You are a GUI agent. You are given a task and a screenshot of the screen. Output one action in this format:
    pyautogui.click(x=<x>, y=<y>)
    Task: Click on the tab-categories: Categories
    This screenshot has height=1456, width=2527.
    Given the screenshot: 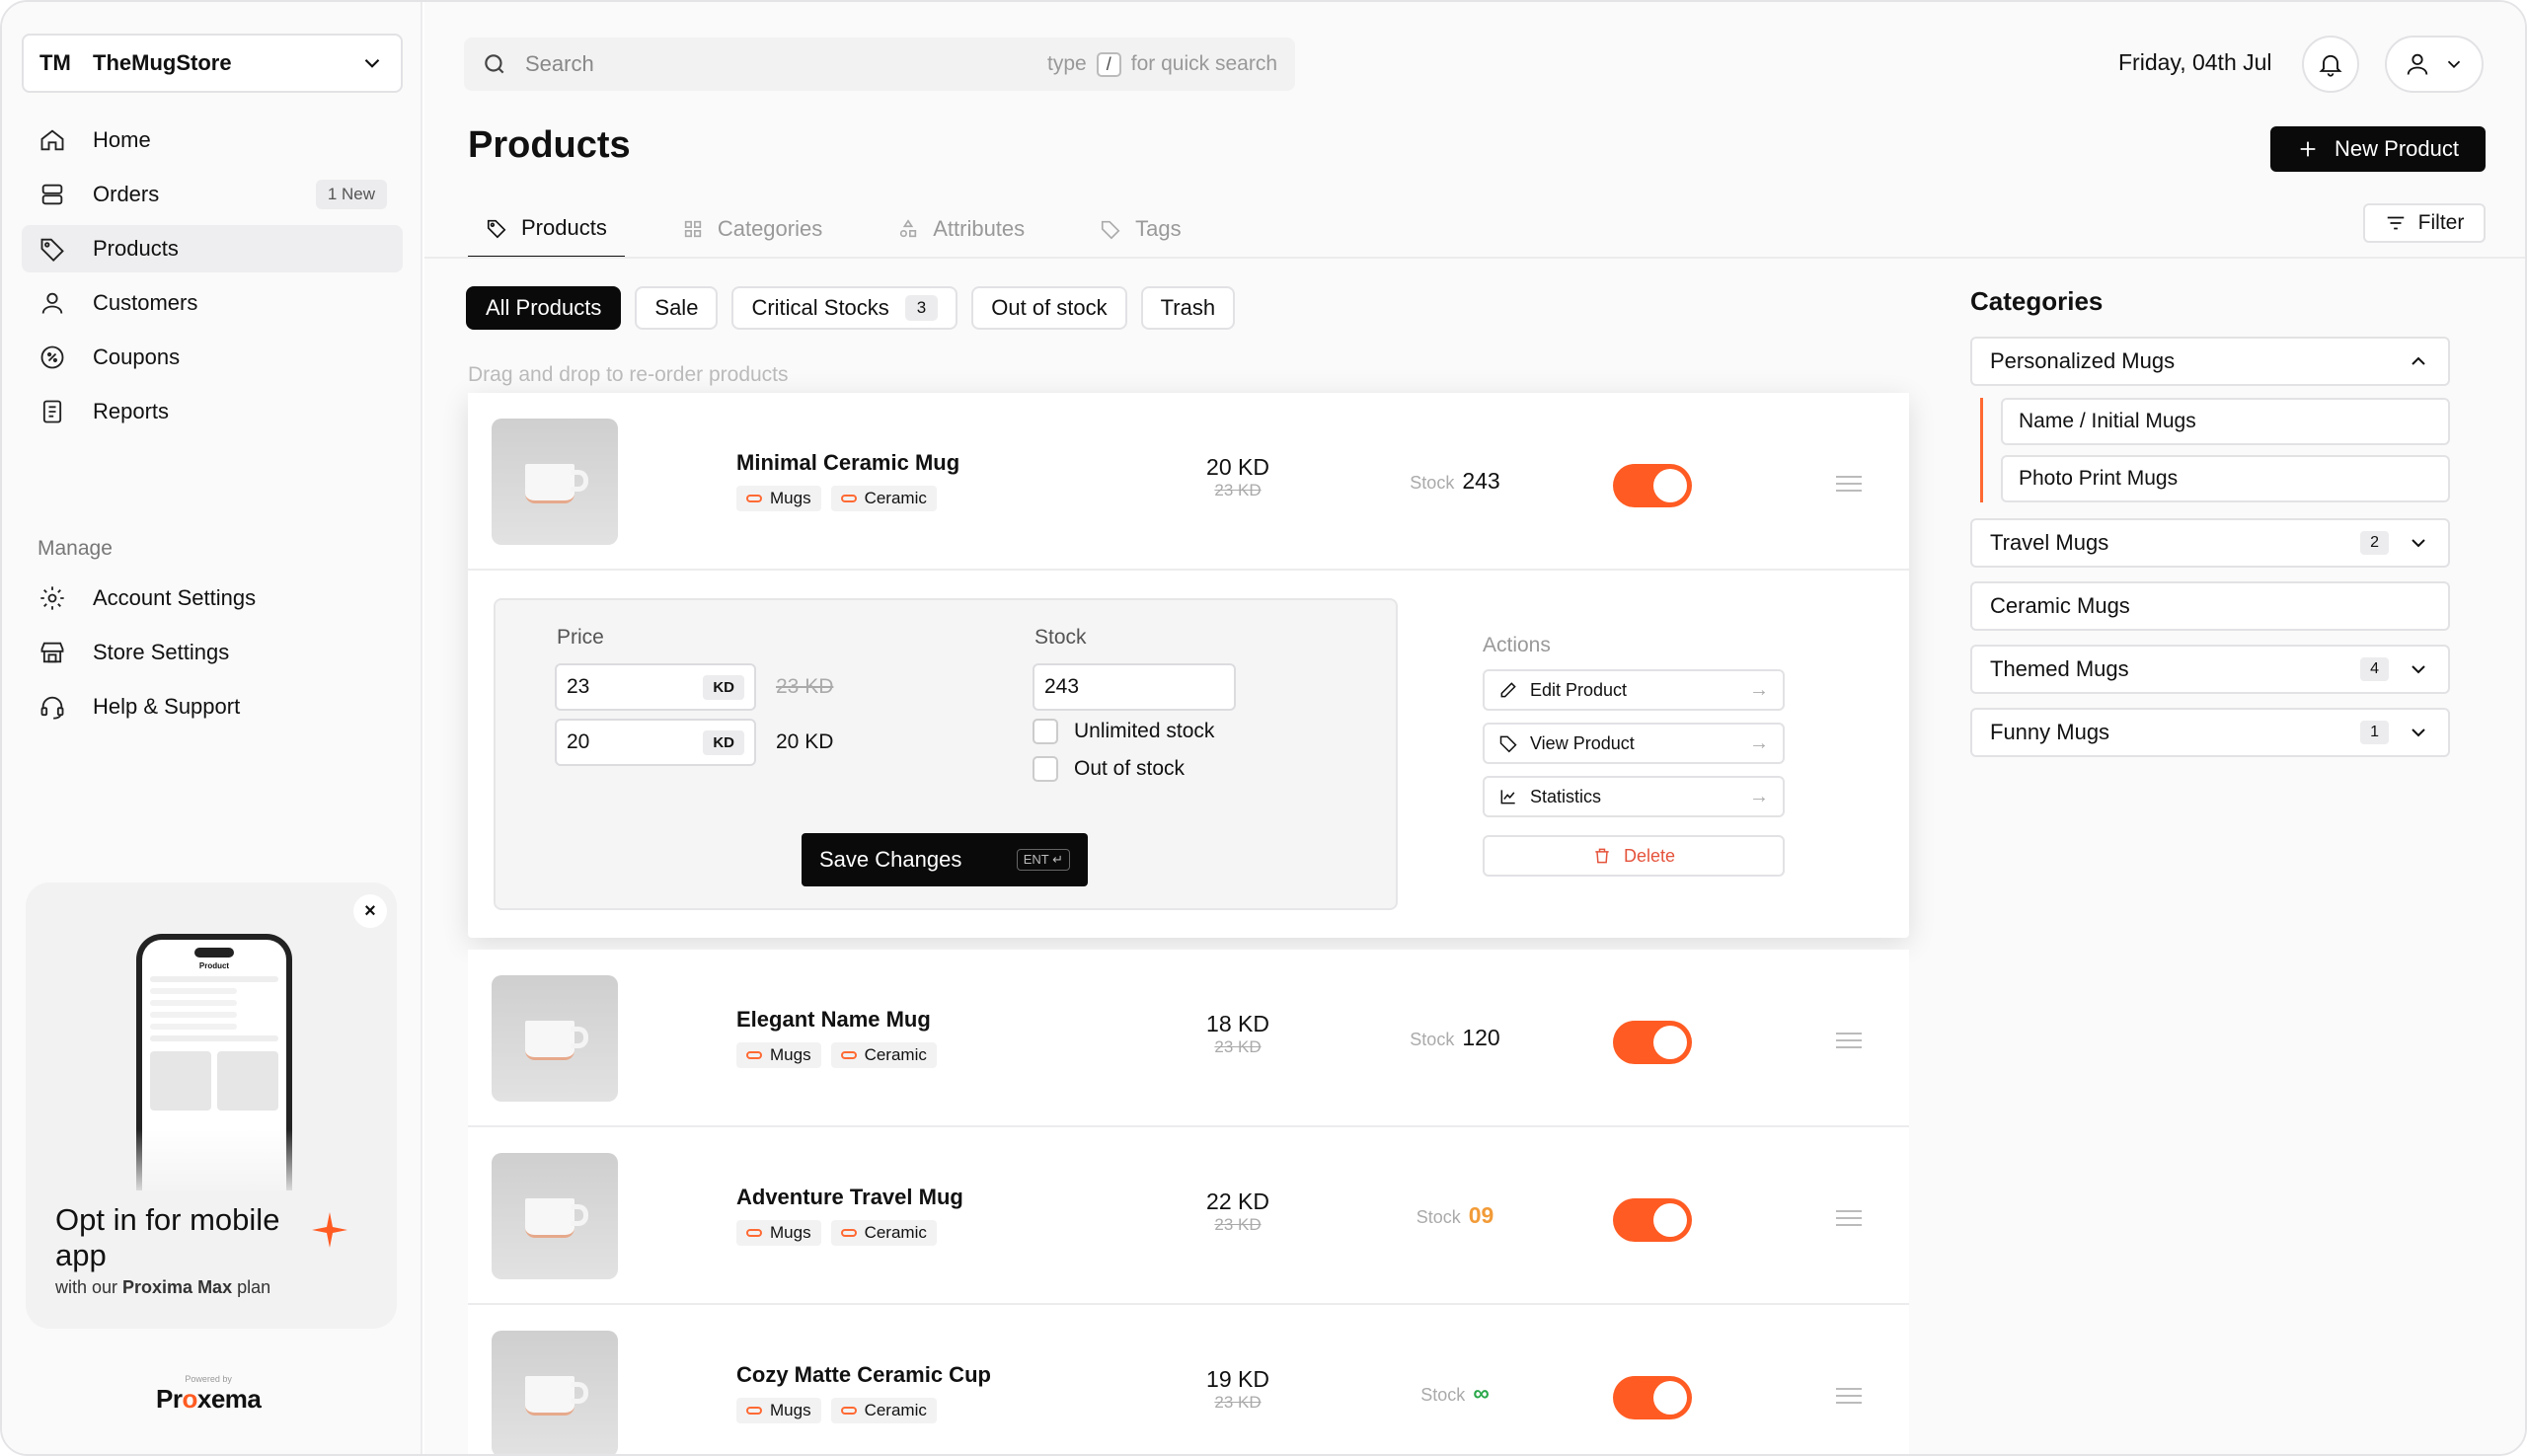 What is the action you would take?
    pyautogui.click(x=752, y=229)
    